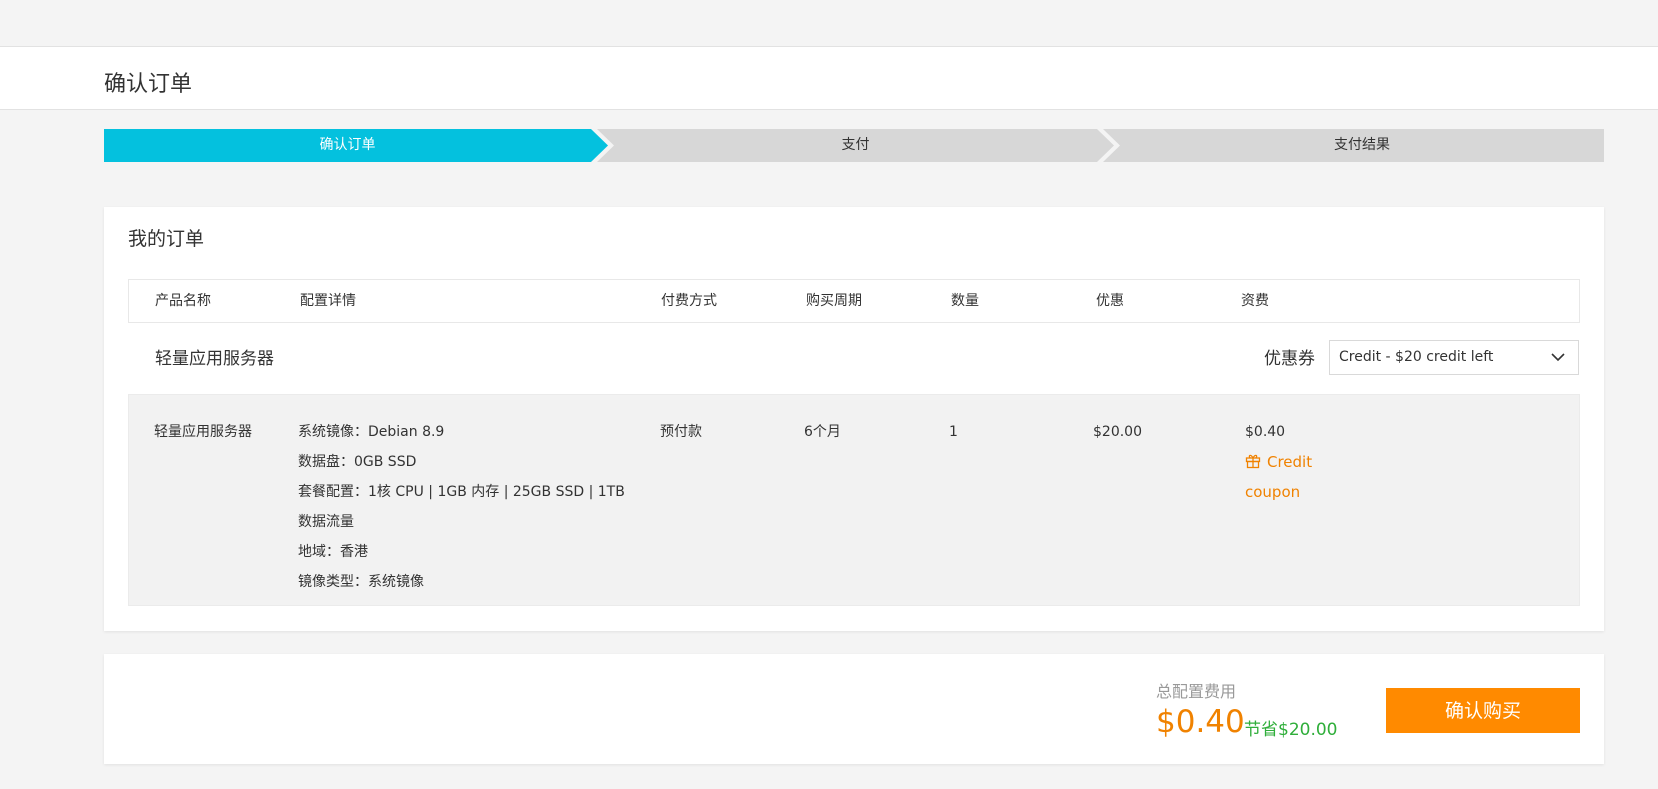 The width and height of the screenshot is (1658, 789). Describe the element at coordinates (689, 301) in the screenshot. I see `column-payment-method: 付费方式` at that location.